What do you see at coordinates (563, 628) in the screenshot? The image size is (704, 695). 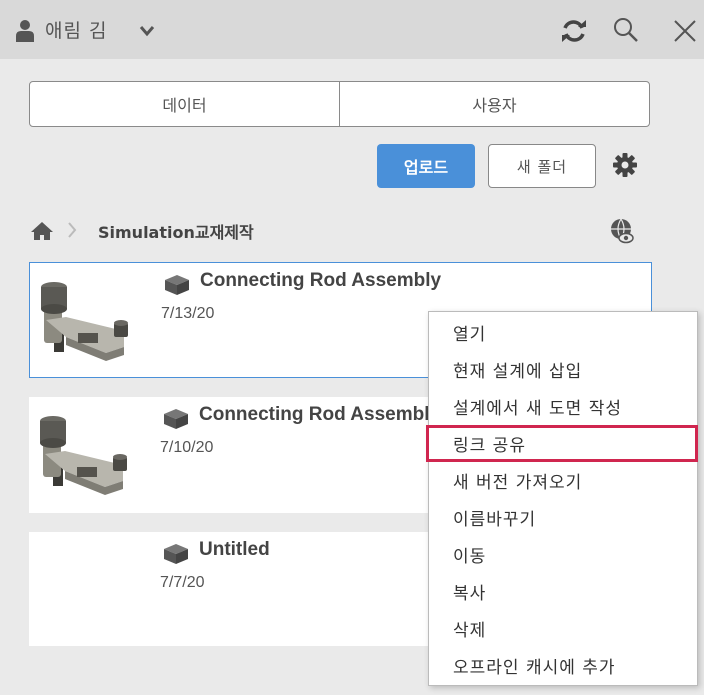 I see `menu-item-delete: 삭제` at bounding box center [563, 628].